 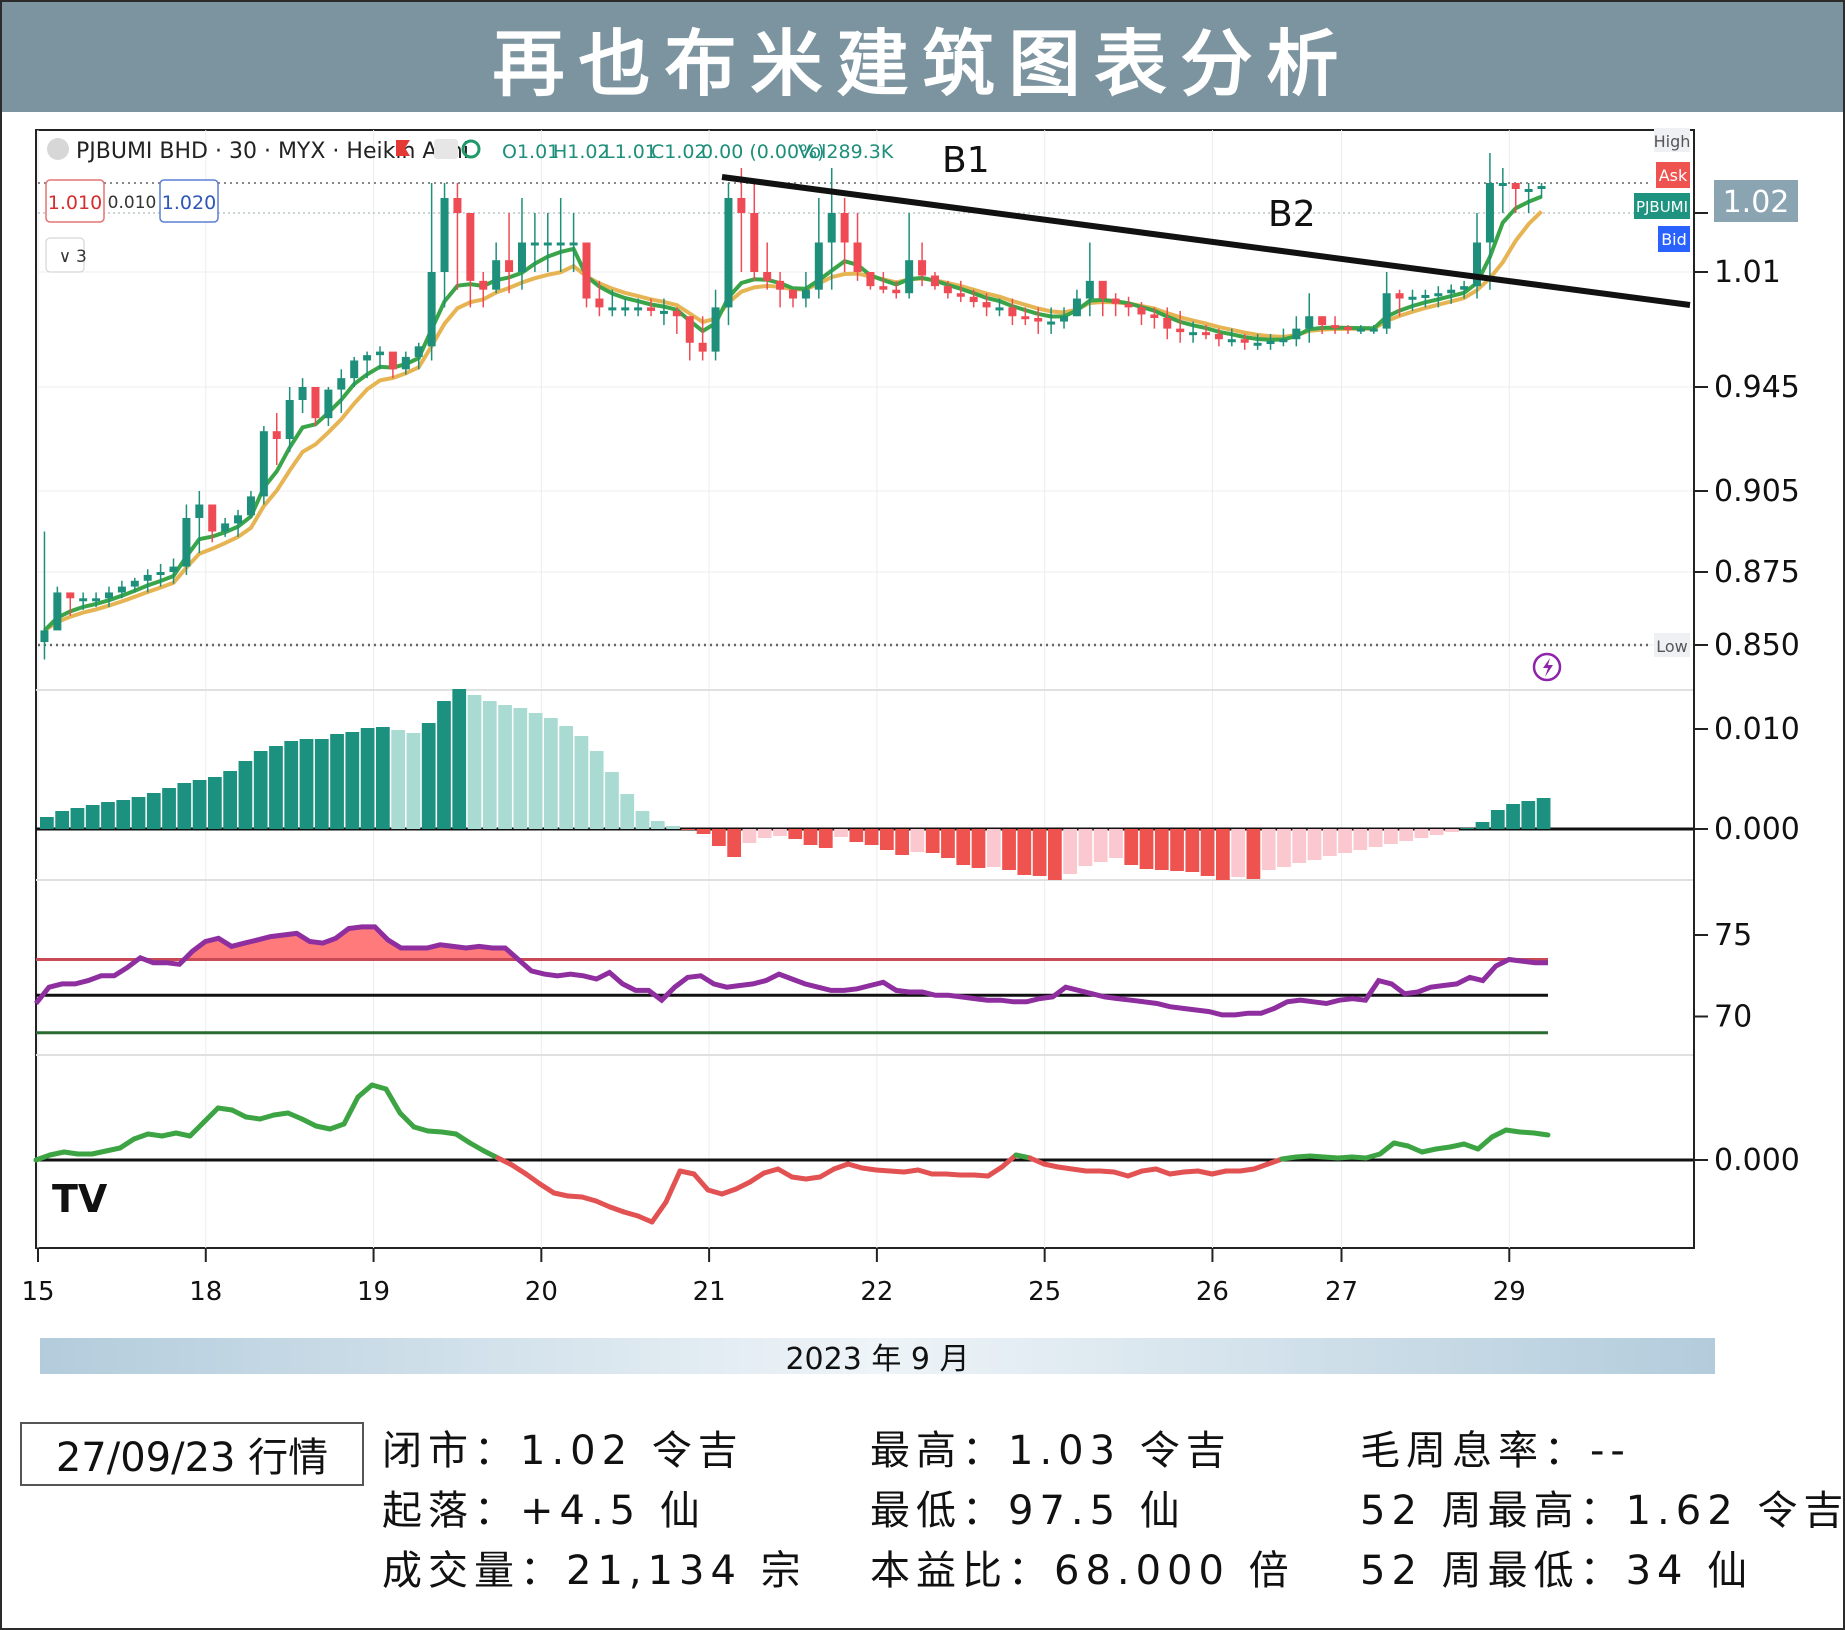 What do you see at coordinates (1673, 175) in the screenshot?
I see `ask-tag-label: Ask` at bounding box center [1673, 175].